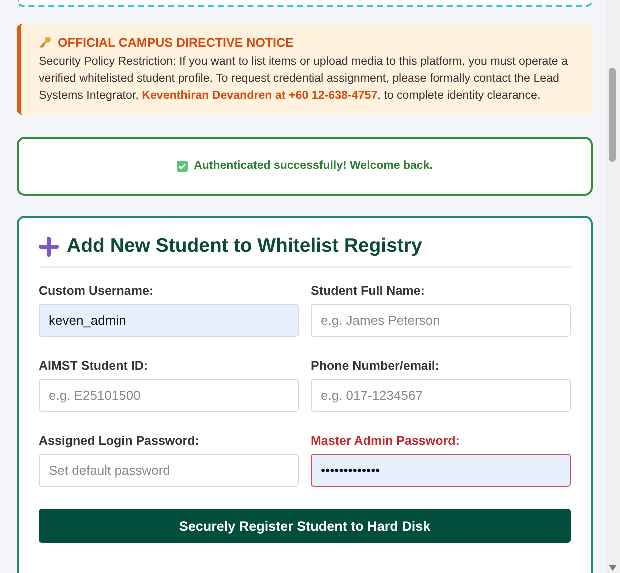 The height and width of the screenshot is (573, 620). What do you see at coordinates (305, 526) in the screenshot?
I see `register-button: Securely Register Student to Hard Disk` at bounding box center [305, 526].